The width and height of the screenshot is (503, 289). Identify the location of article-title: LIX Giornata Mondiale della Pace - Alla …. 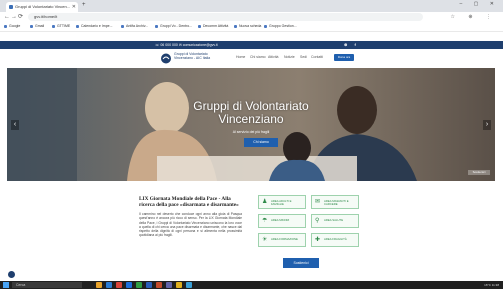
(190, 202).